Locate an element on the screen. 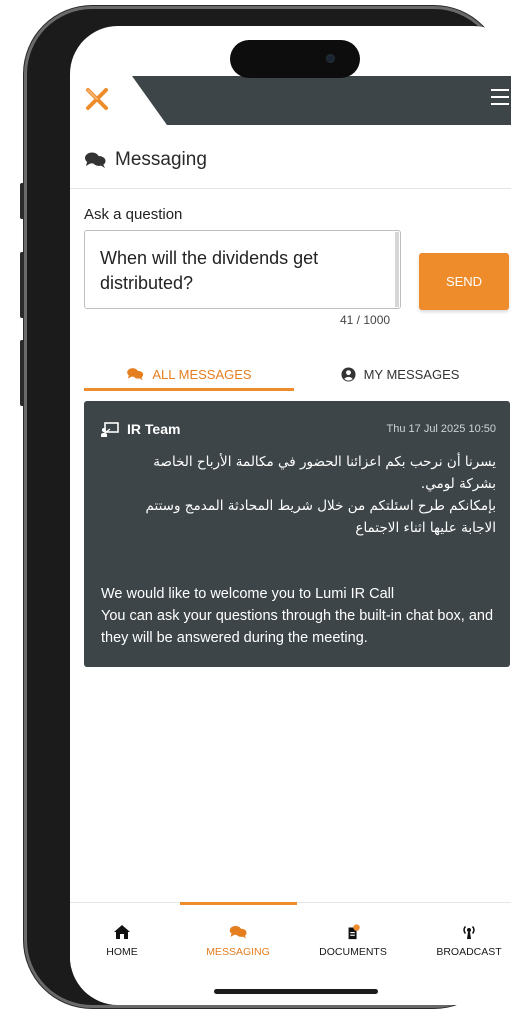 This screenshot has height=1015, width=511. app-header is located at coordinates (290, 100).